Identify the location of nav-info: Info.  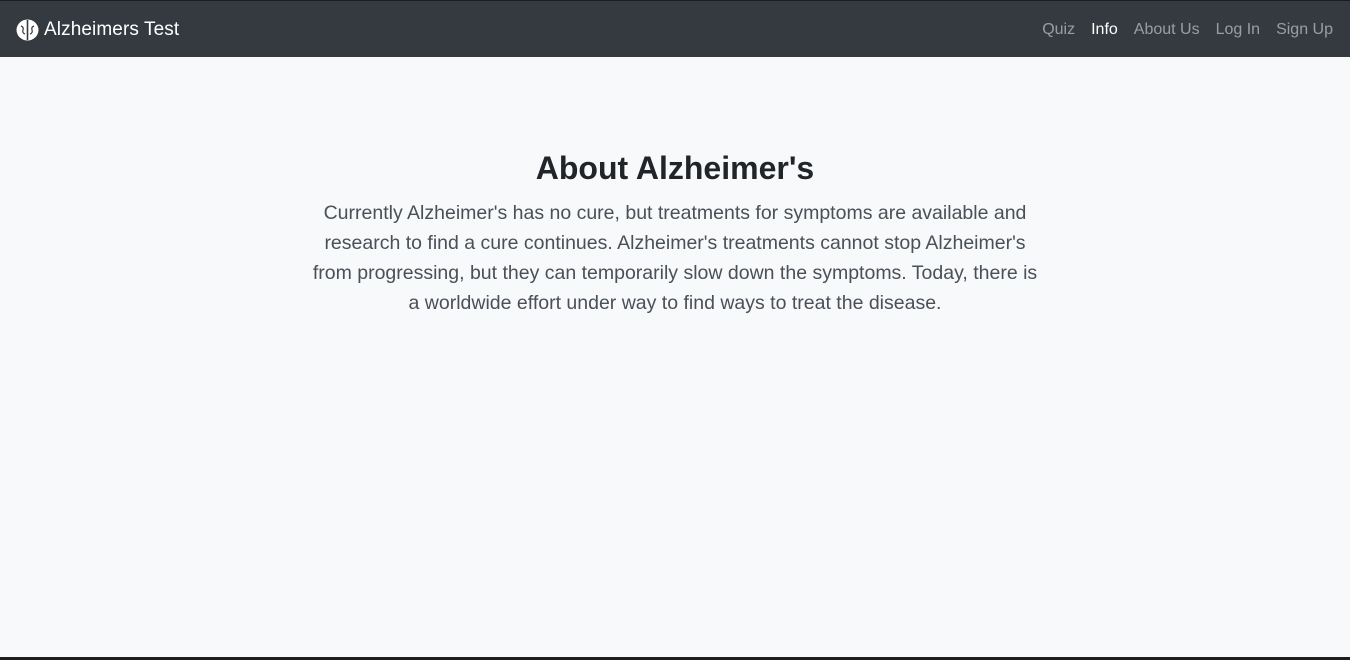
(1104, 30).